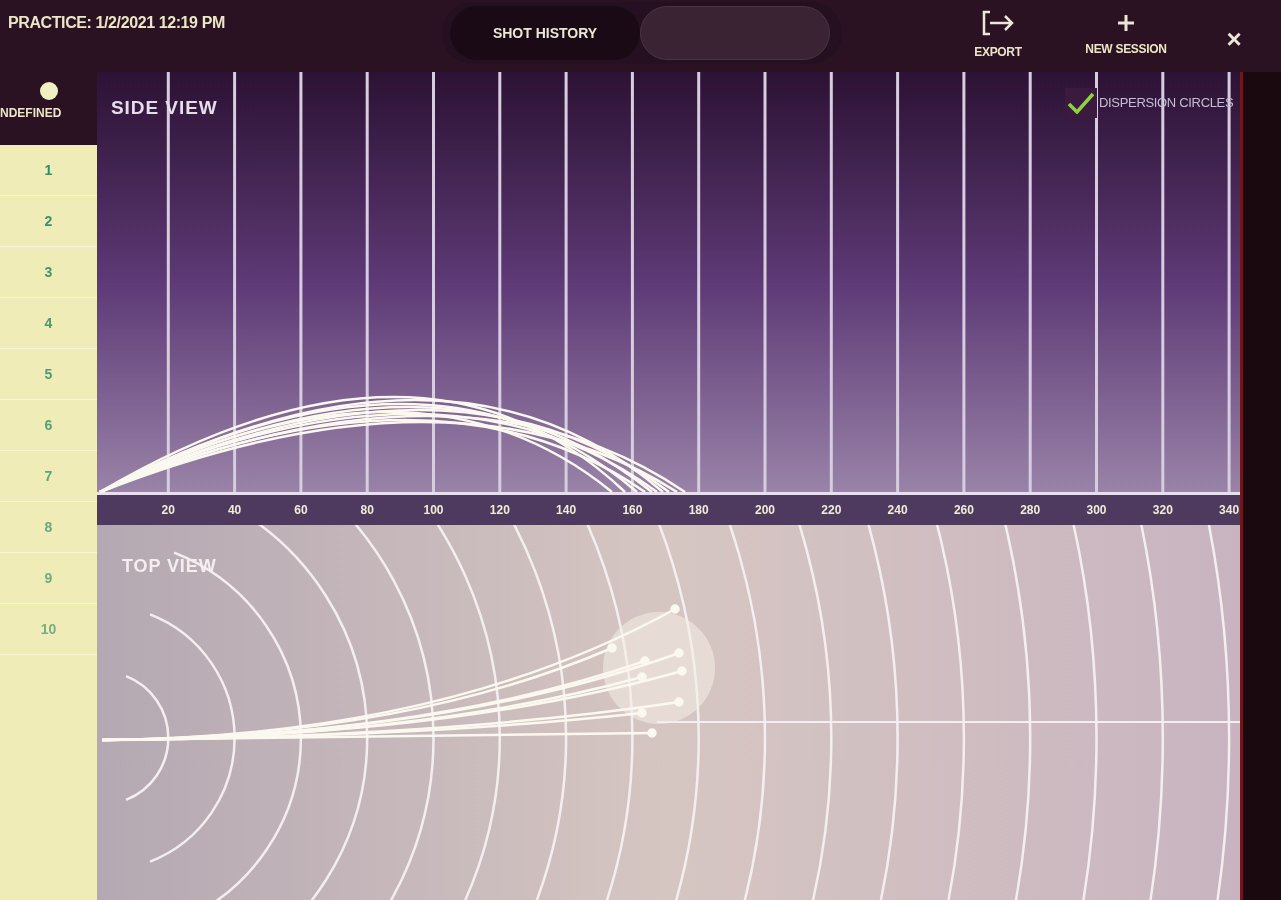 The height and width of the screenshot is (900, 1281). Describe the element at coordinates (168, 510) in the screenshot. I see `axis-label: 20` at that location.